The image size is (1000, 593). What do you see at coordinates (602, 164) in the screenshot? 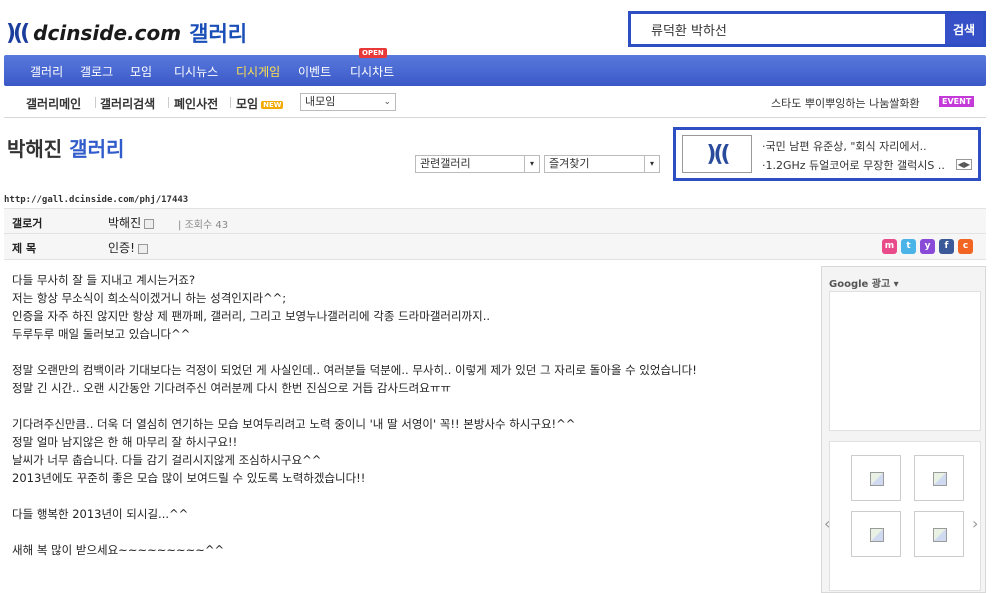
I see `favorites-select: 즐겨찾기 ▾` at bounding box center [602, 164].